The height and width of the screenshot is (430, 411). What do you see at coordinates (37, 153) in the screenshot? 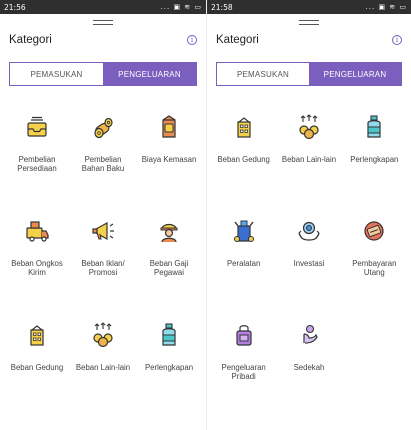
I see `category-item: Pembelian Persediaan` at bounding box center [37, 153].